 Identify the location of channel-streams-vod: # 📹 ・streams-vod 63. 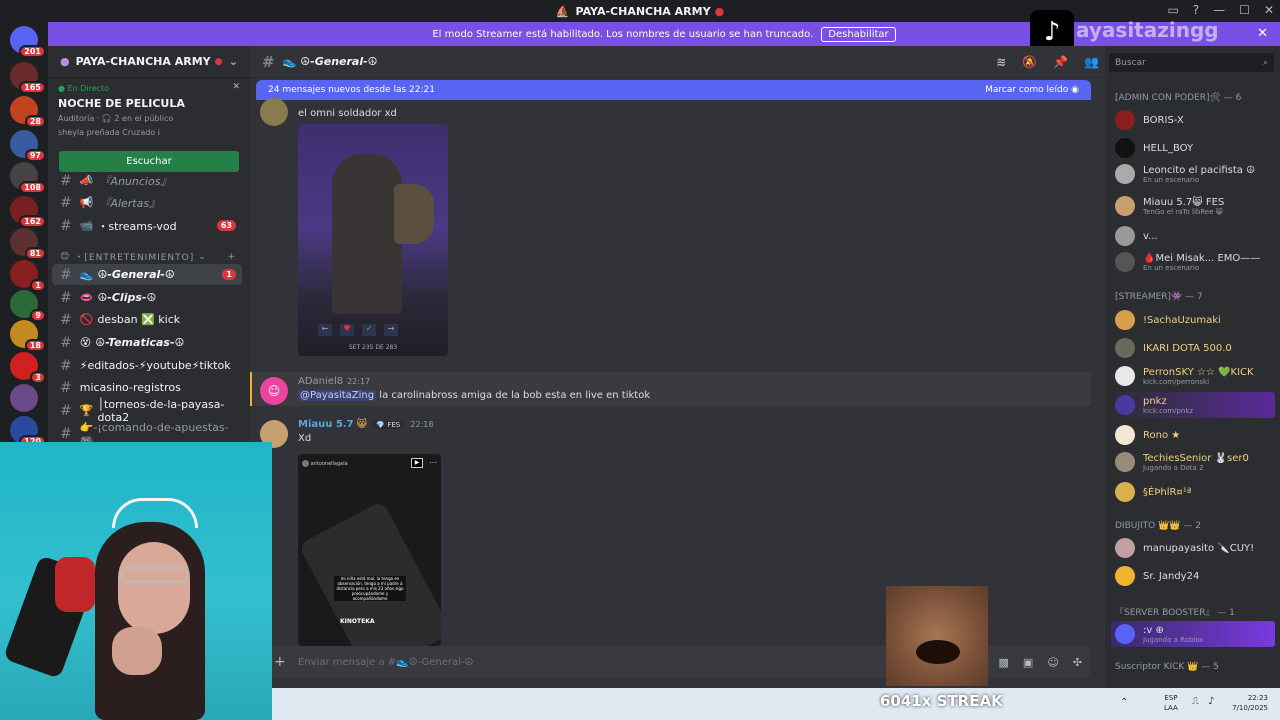
(147, 225).